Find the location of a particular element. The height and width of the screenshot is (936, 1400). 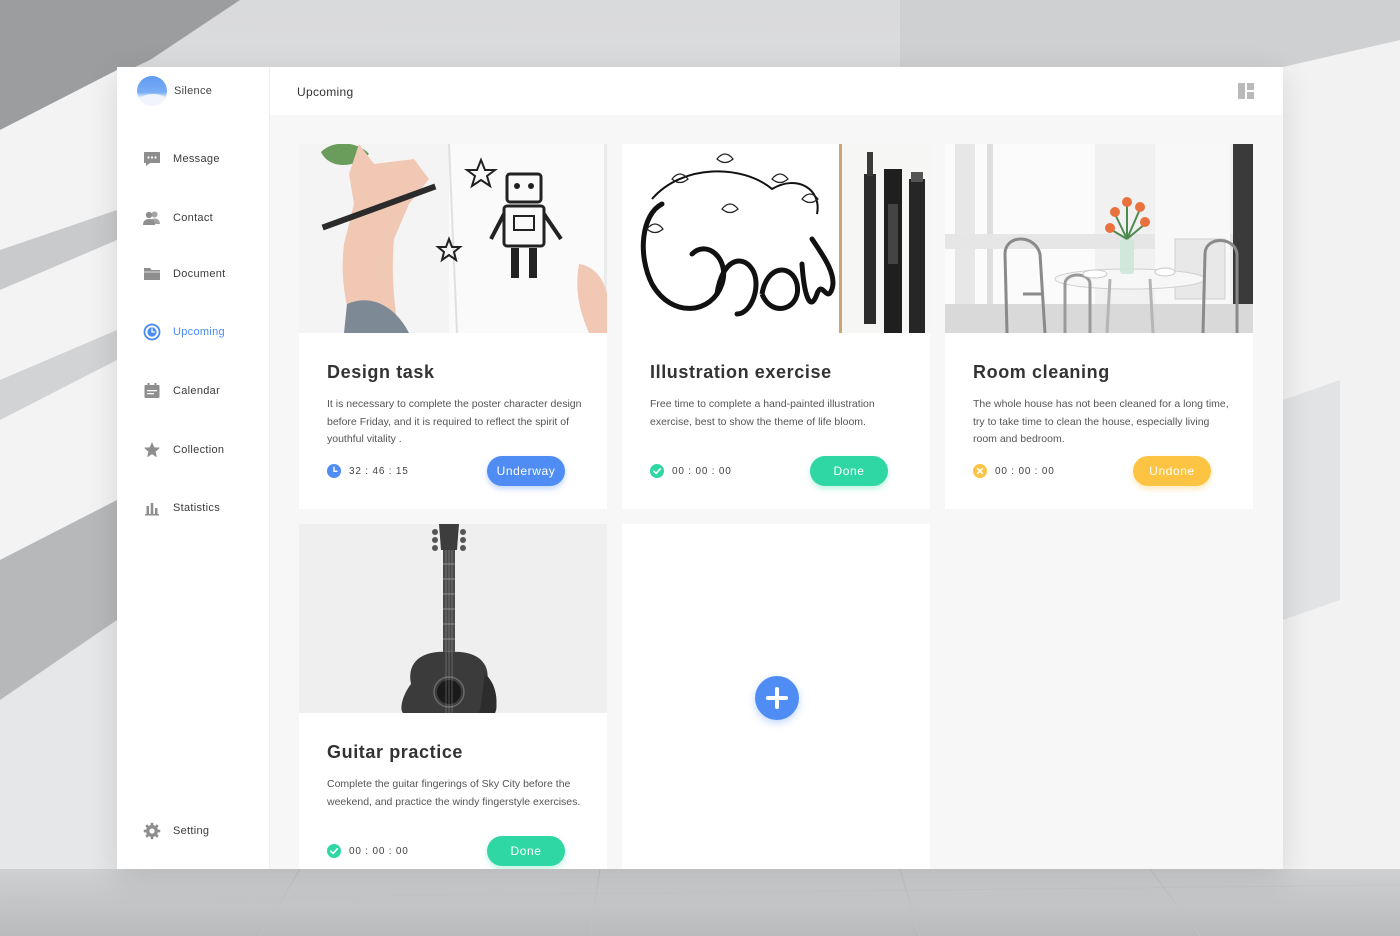

add-task-card is located at coordinates (776, 696).